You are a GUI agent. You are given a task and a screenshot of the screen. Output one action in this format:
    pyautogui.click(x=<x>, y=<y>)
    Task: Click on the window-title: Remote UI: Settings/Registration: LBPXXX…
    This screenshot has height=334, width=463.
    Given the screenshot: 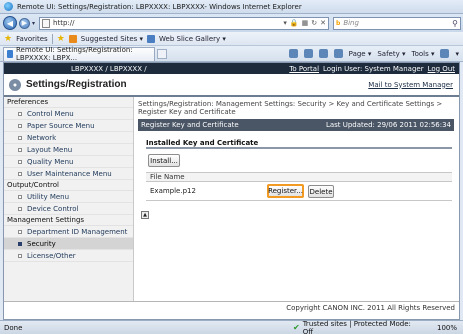 What is the action you would take?
    pyautogui.click(x=159, y=6)
    